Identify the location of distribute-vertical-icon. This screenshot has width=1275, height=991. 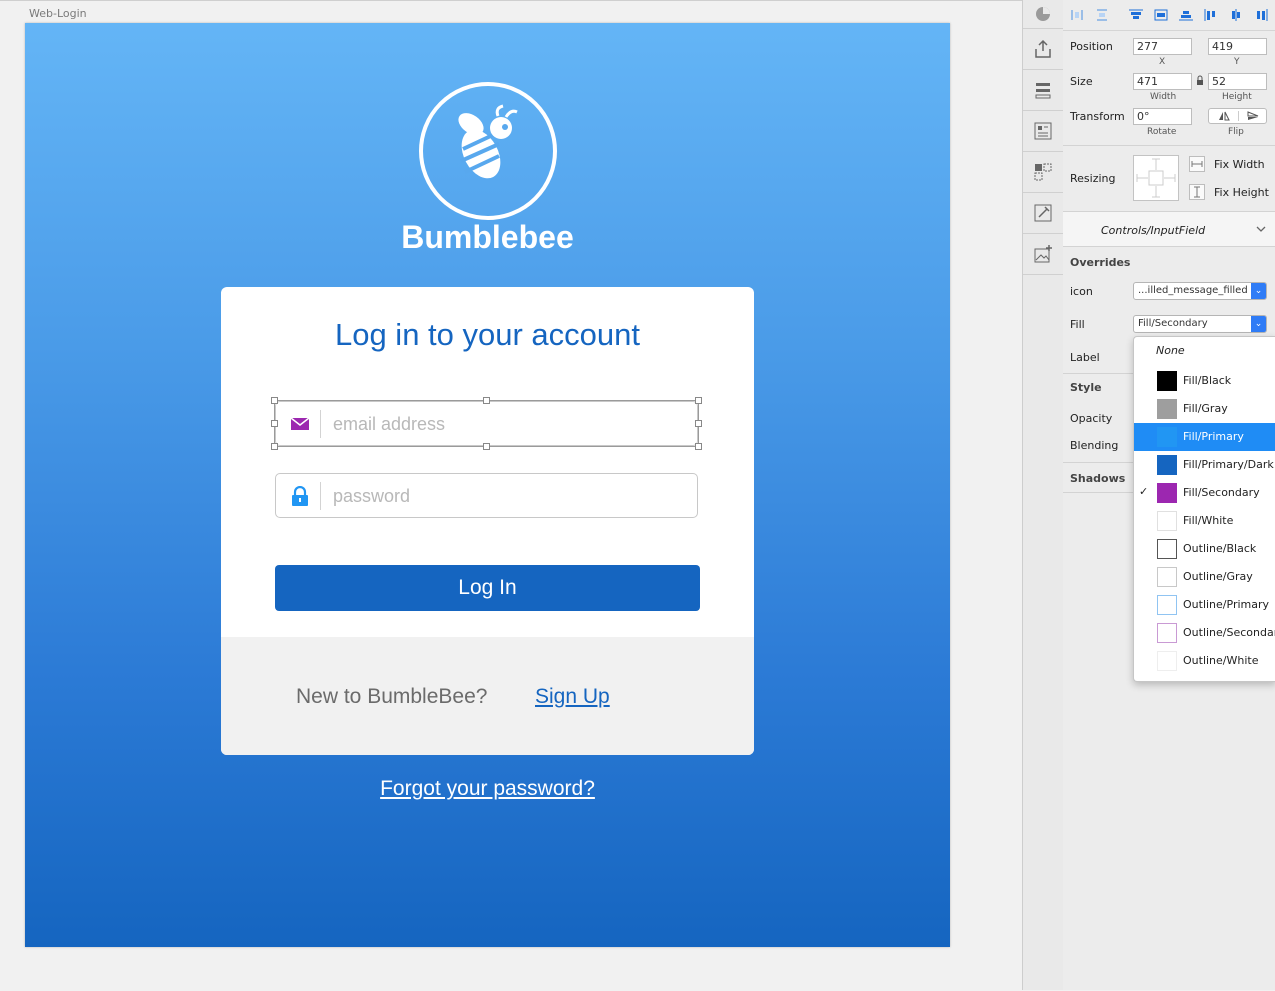
(1102, 15).